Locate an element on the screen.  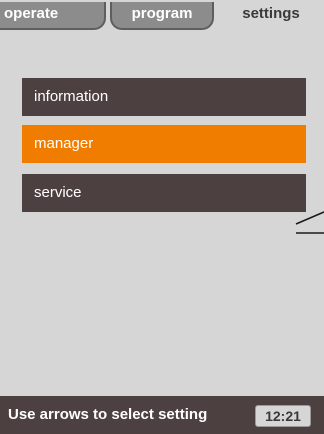
menu-item-manager: manager is located at coordinates (164, 144).